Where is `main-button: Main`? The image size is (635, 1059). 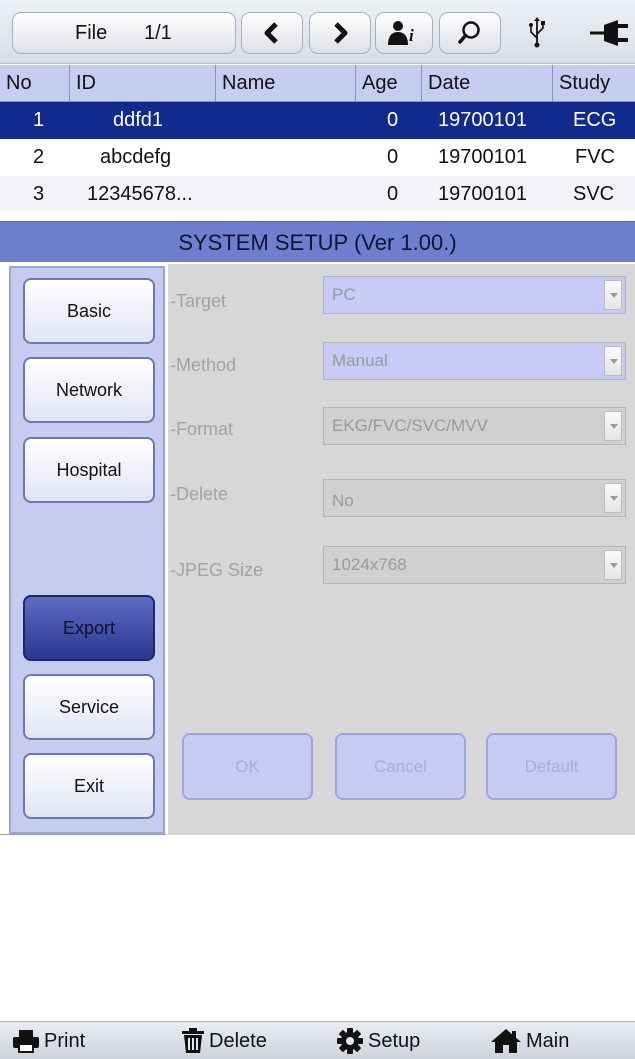
main-button: Main is located at coordinates (529, 1040).